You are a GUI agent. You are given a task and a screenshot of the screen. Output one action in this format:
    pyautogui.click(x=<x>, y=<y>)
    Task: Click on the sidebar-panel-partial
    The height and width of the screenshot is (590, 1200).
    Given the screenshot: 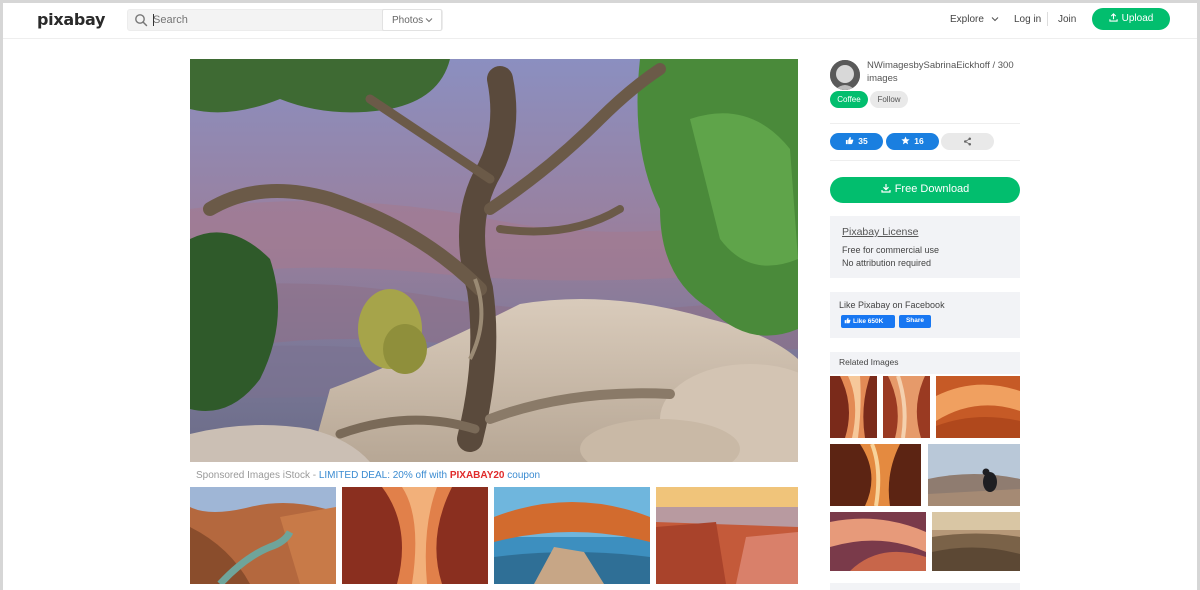 What is the action you would take?
    pyautogui.click(x=925, y=586)
    